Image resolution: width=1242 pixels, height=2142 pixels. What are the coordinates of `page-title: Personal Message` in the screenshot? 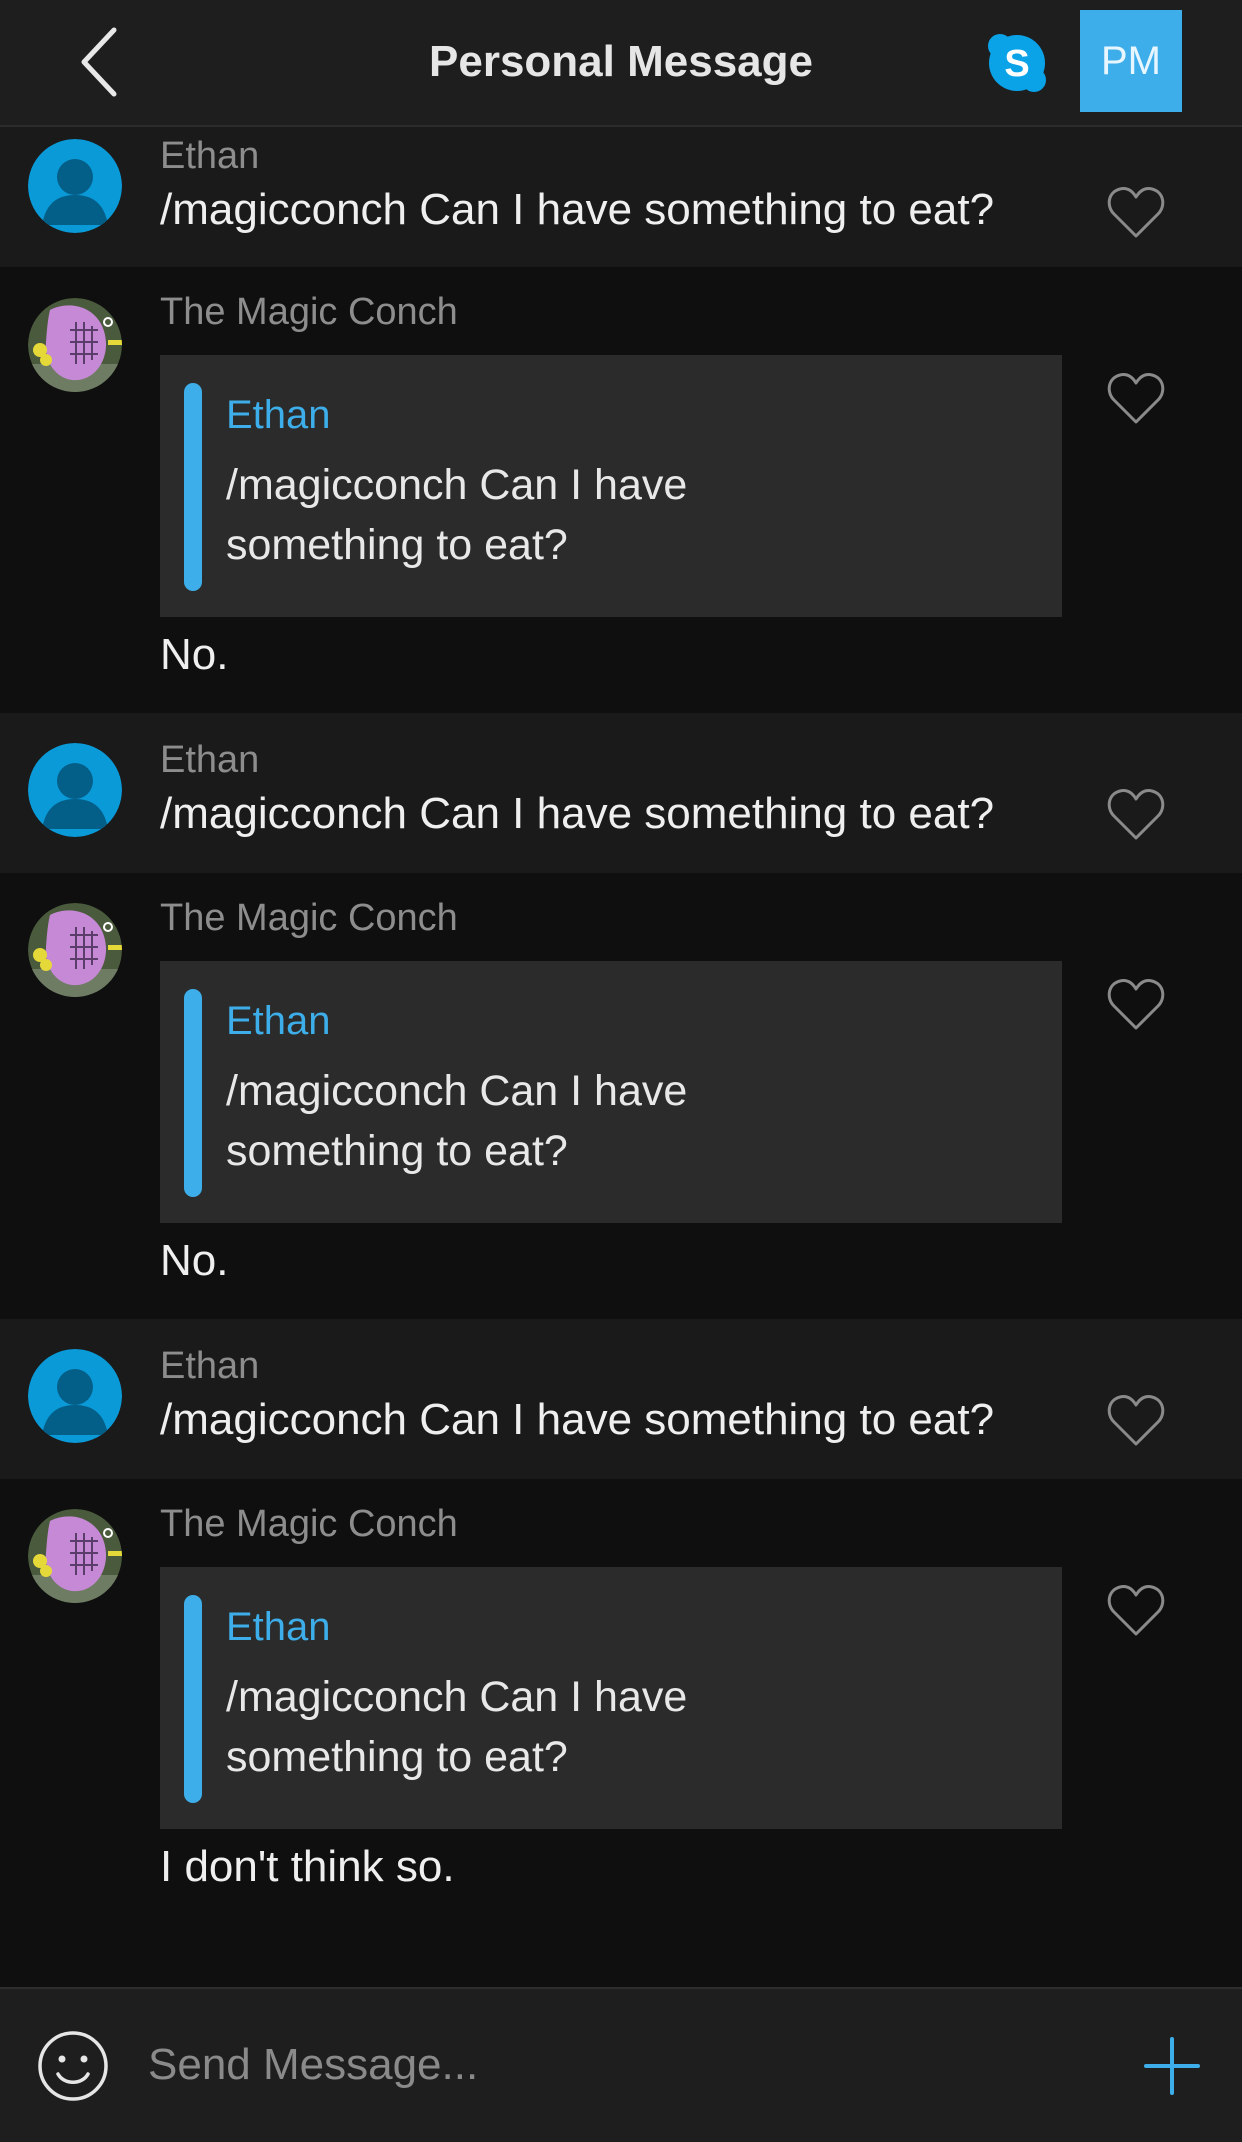 It's located at (621, 61).